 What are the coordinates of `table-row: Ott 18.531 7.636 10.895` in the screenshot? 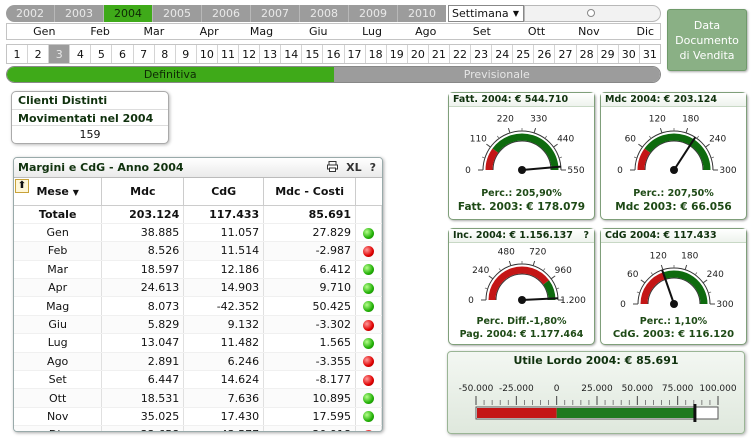 It's located at (198, 398).